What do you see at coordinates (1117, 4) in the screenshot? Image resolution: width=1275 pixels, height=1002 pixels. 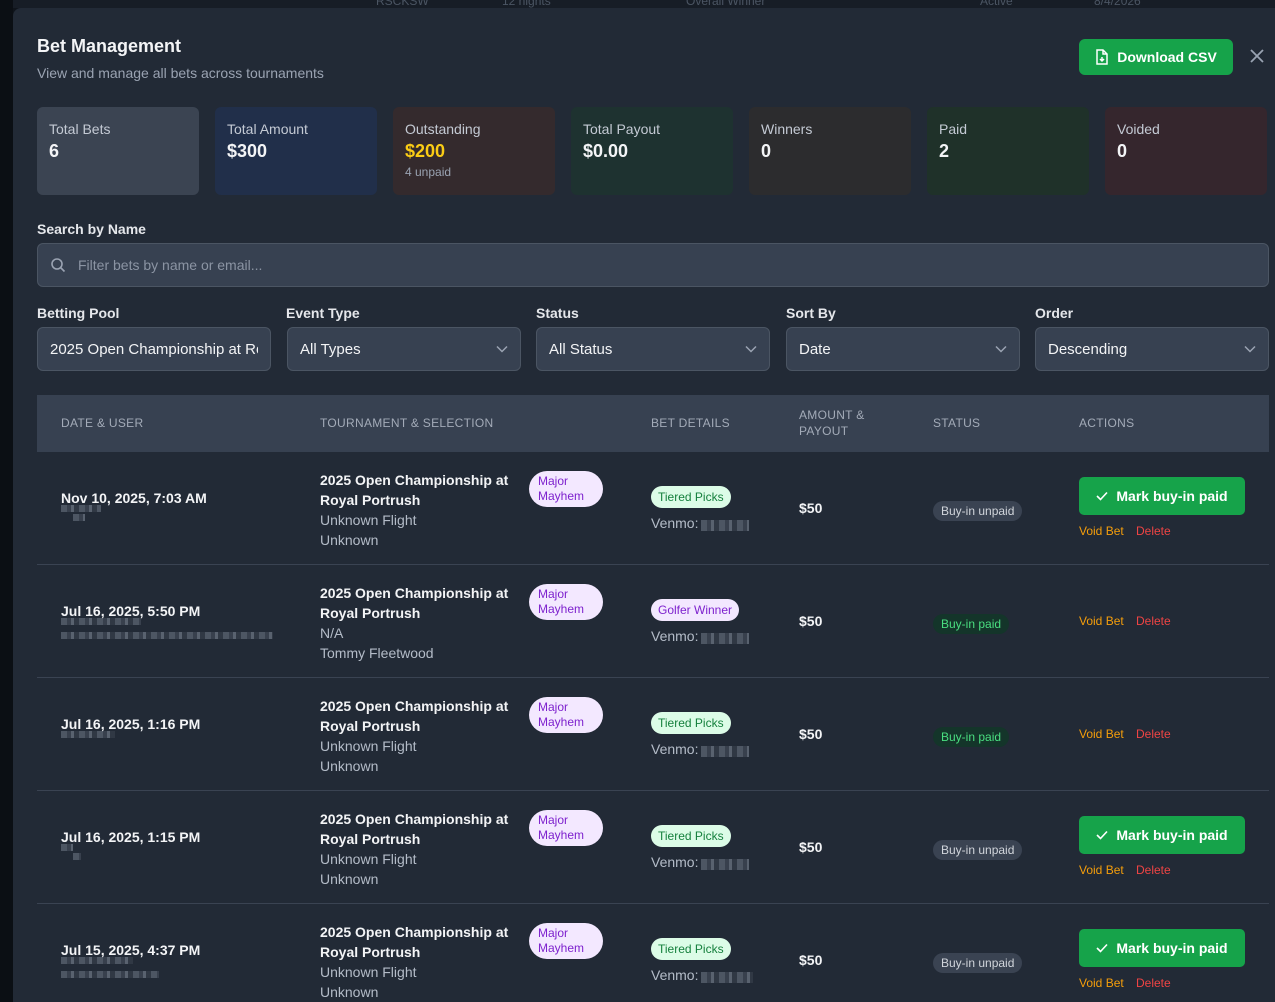 I see `background-cell: 8/4/2026` at bounding box center [1117, 4].